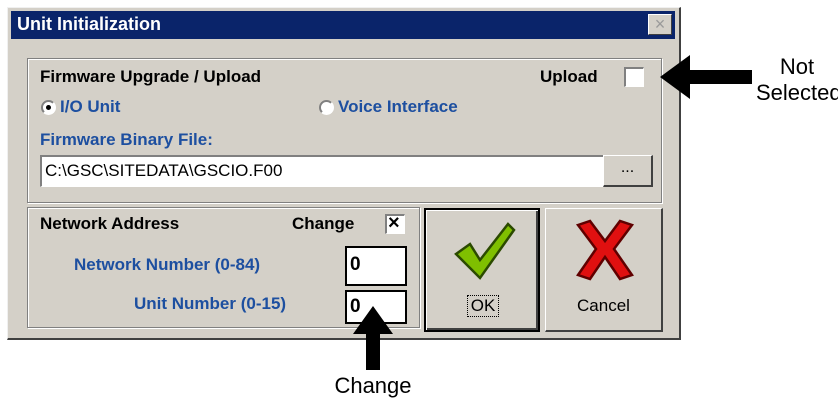 The width and height of the screenshot is (838, 404). What do you see at coordinates (328, 171) in the screenshot?
I see `firmware-file-path-input: C:\GSC\SITEDATA\GSCIO.F00` at bounding box center [328, 171].